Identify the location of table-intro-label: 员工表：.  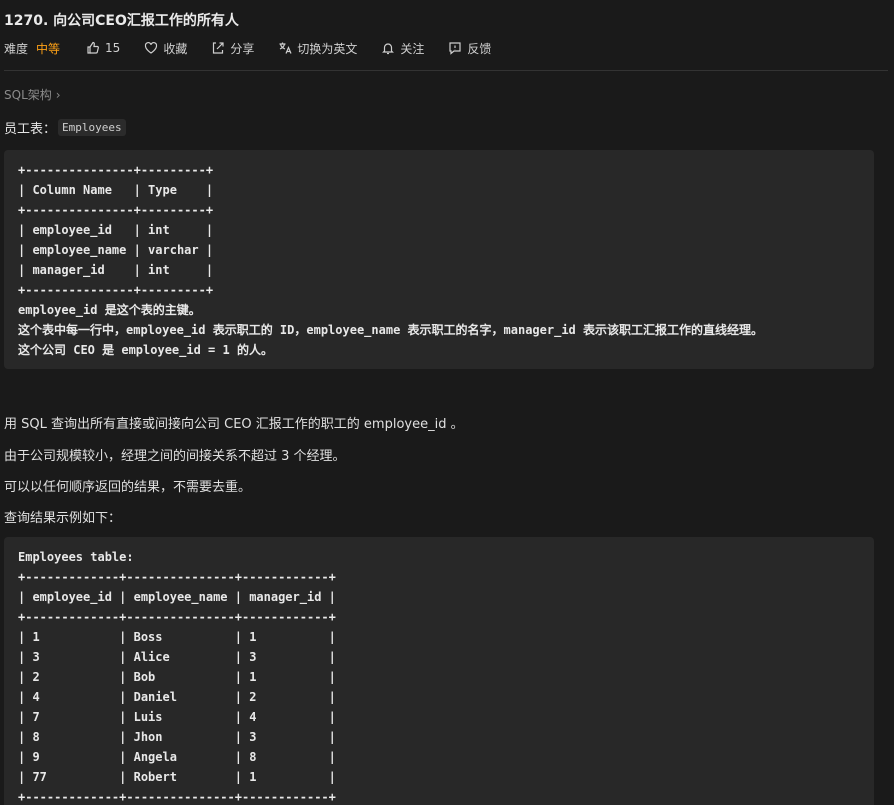
(30, 129).